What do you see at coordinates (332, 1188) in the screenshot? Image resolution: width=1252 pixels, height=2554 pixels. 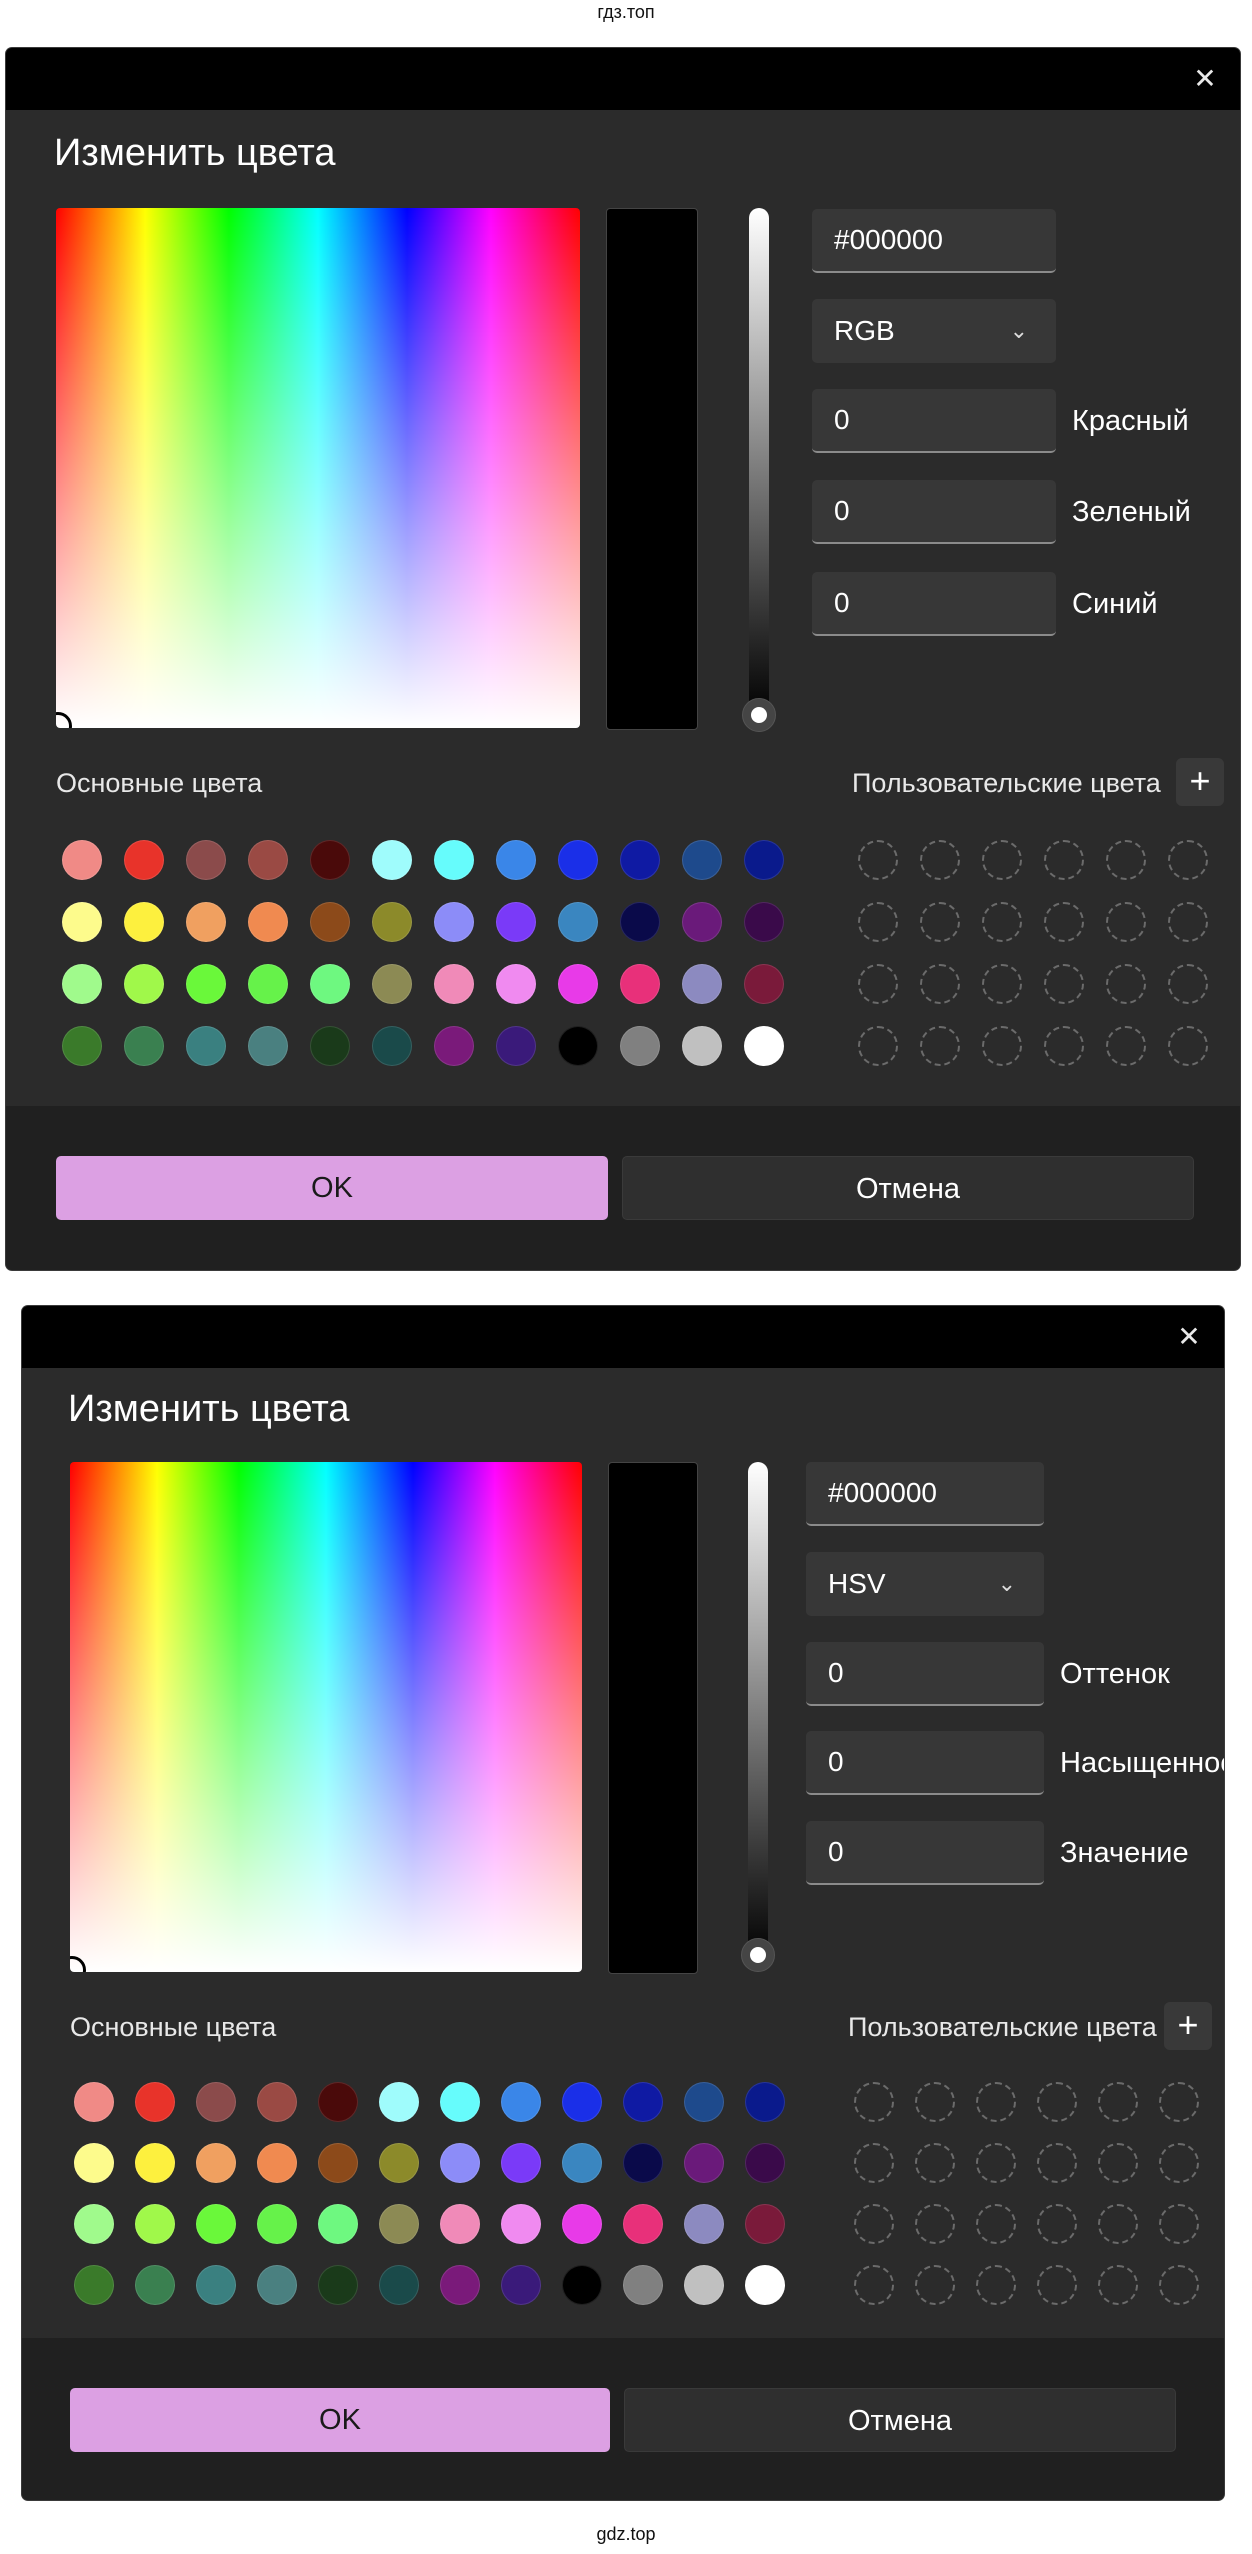 I see `ok-button: OK` at bounding box center [332, 1188].